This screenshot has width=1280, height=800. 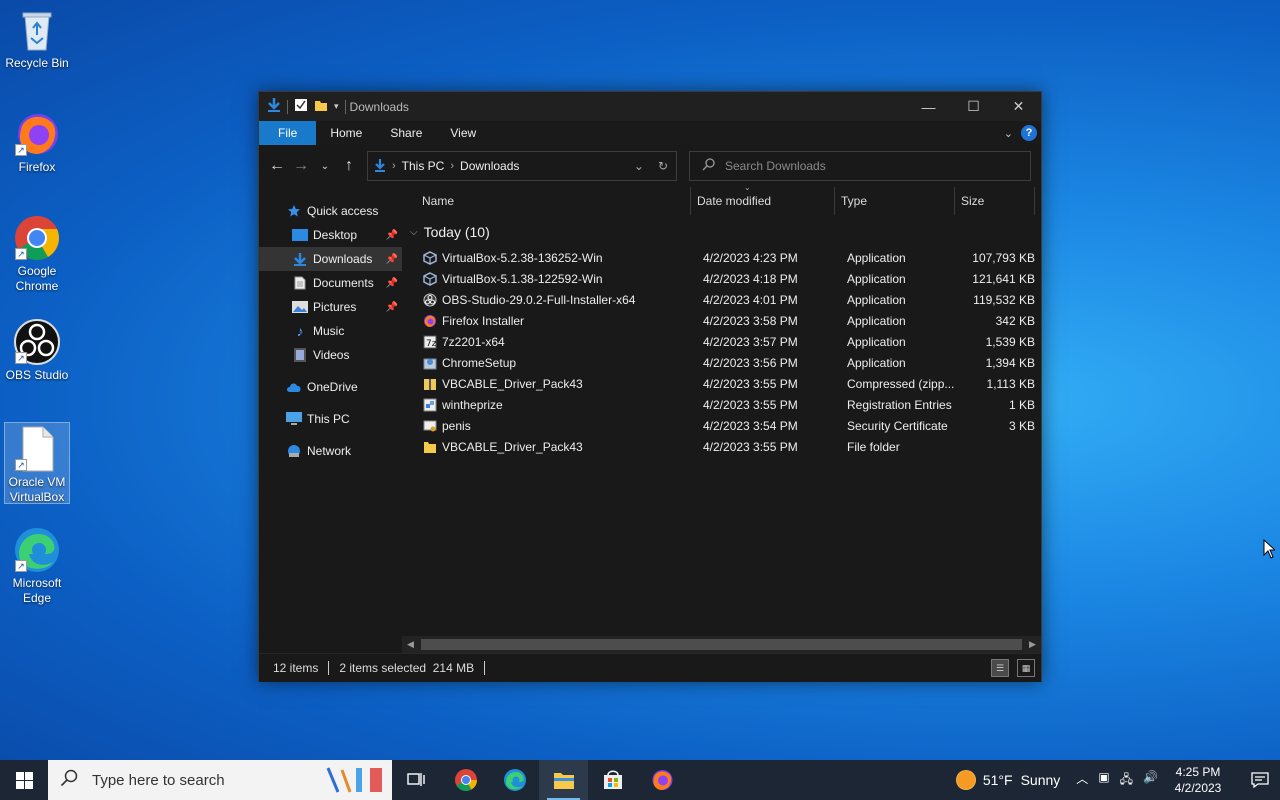 I want to click on file-type: File folder, so click(x=873, y=446).